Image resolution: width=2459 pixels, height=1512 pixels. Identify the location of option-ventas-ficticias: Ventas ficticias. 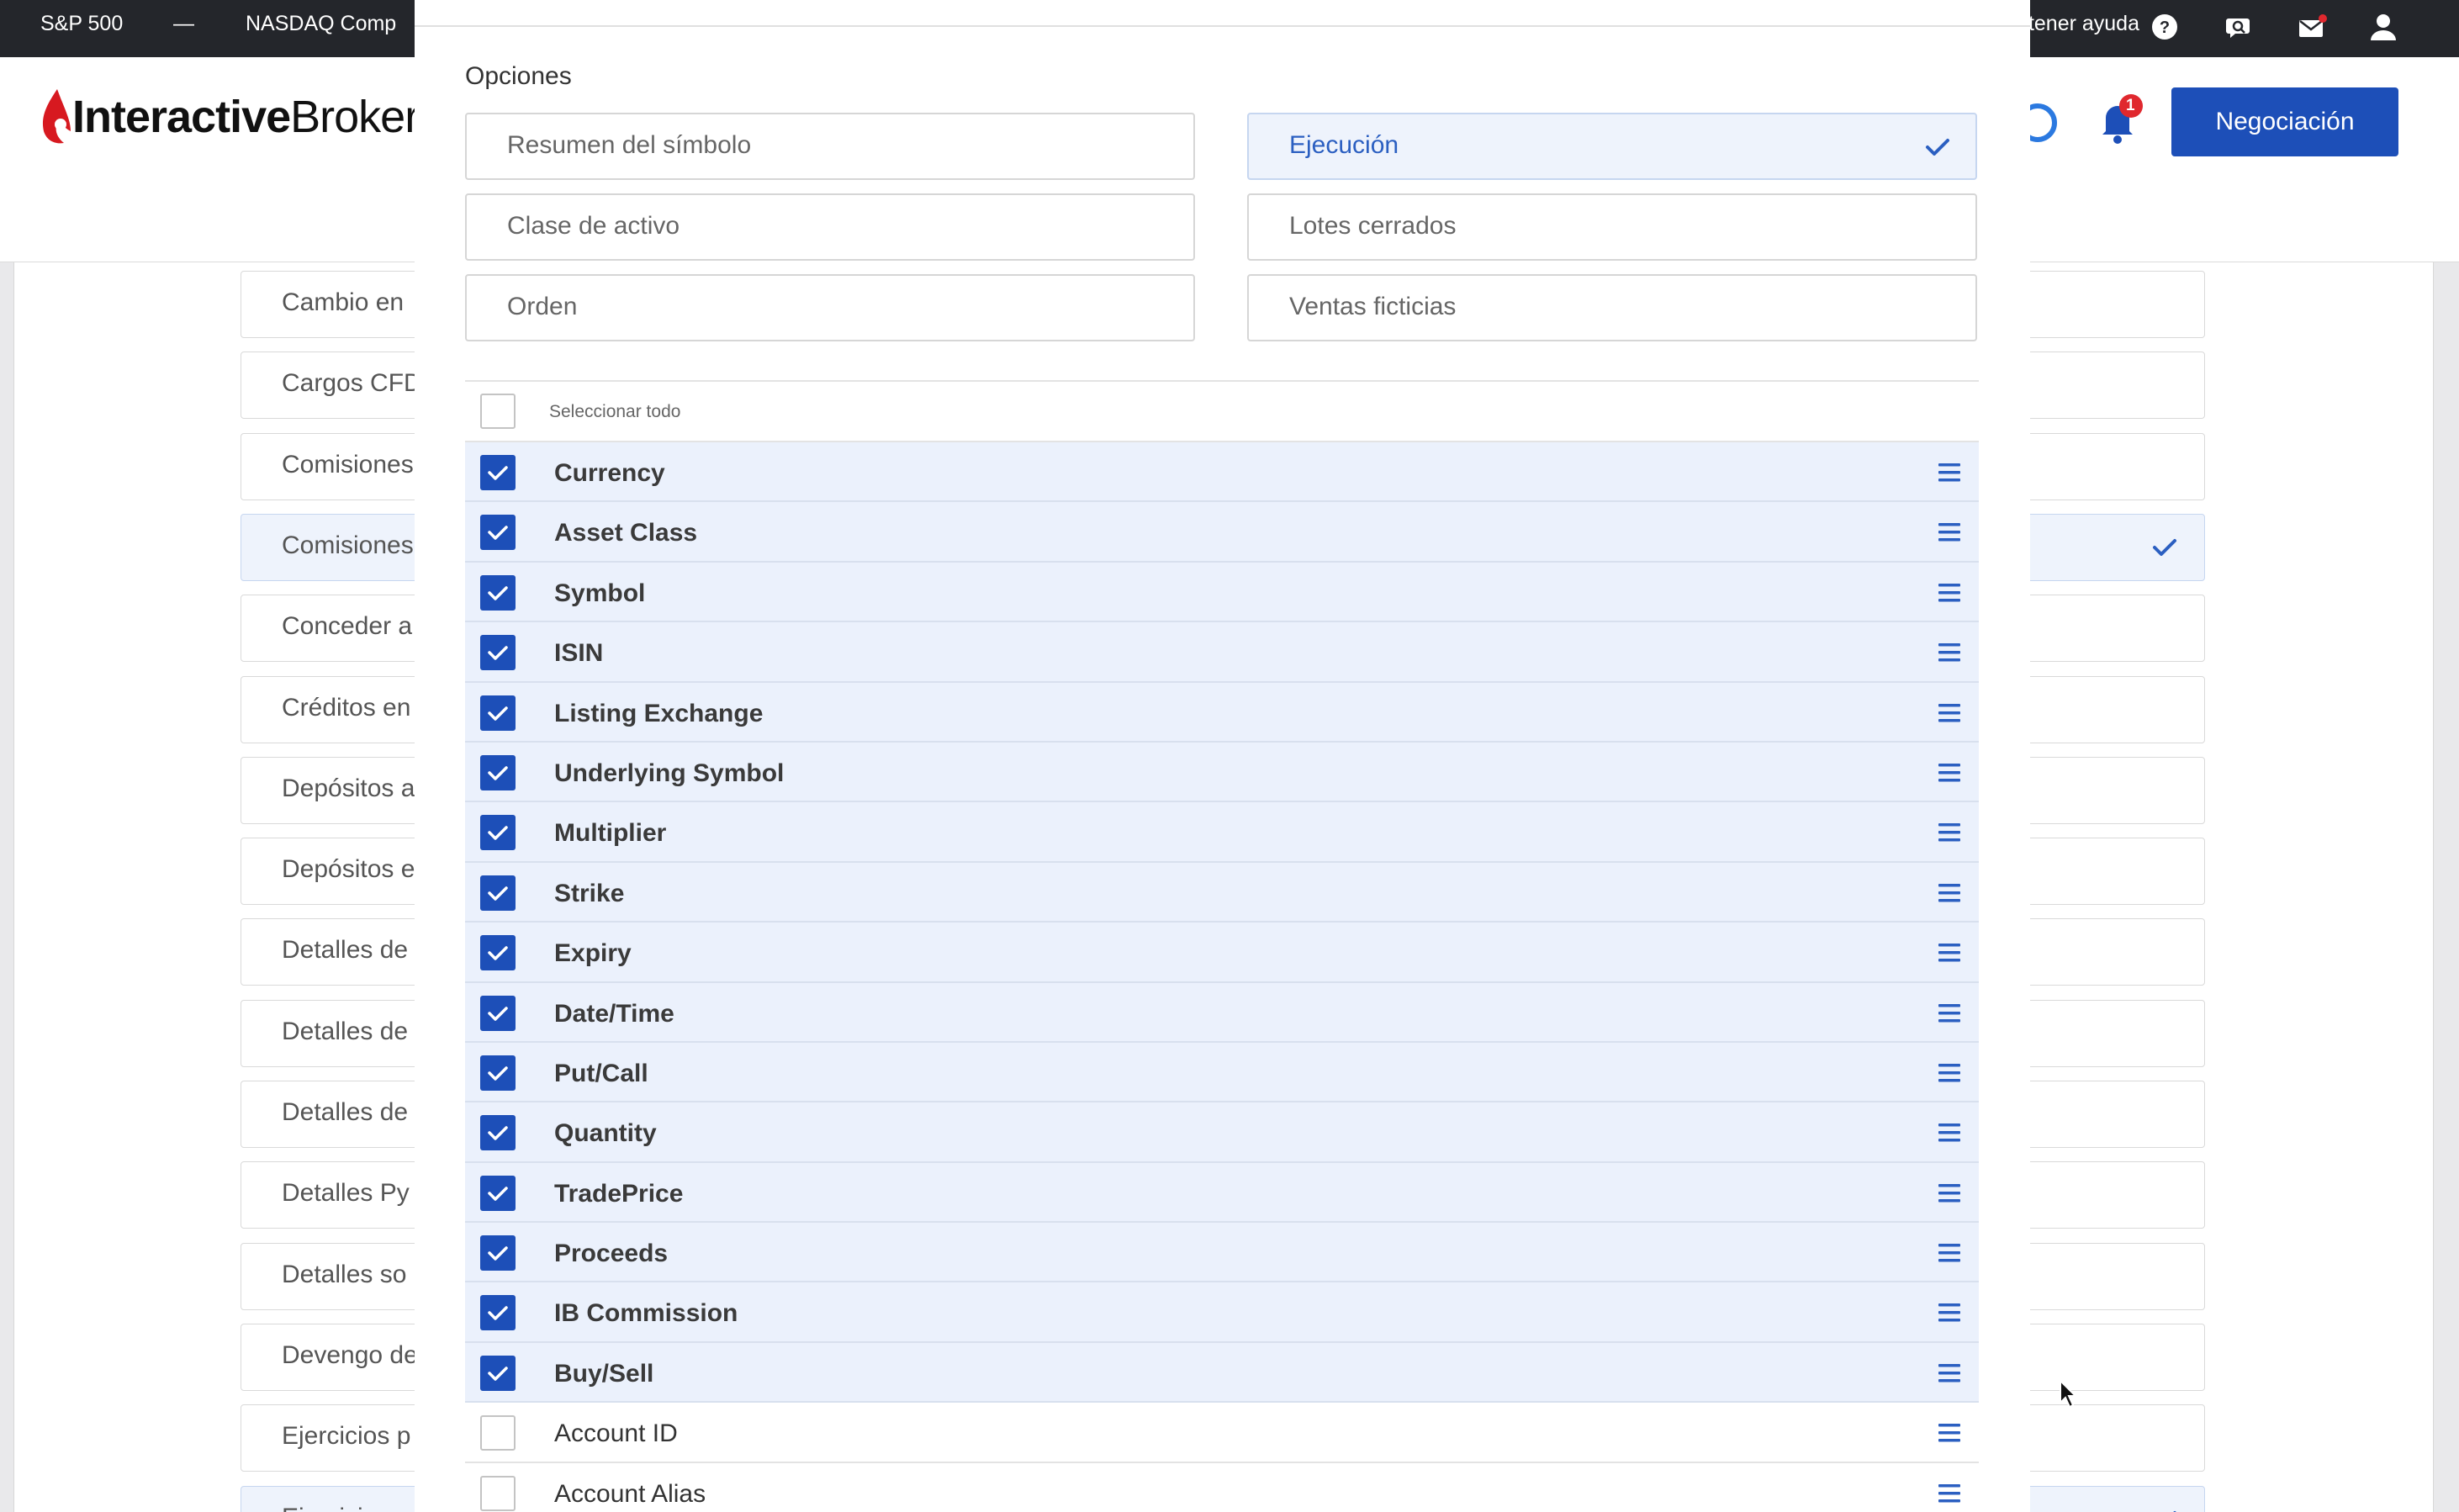
(1612, 307).